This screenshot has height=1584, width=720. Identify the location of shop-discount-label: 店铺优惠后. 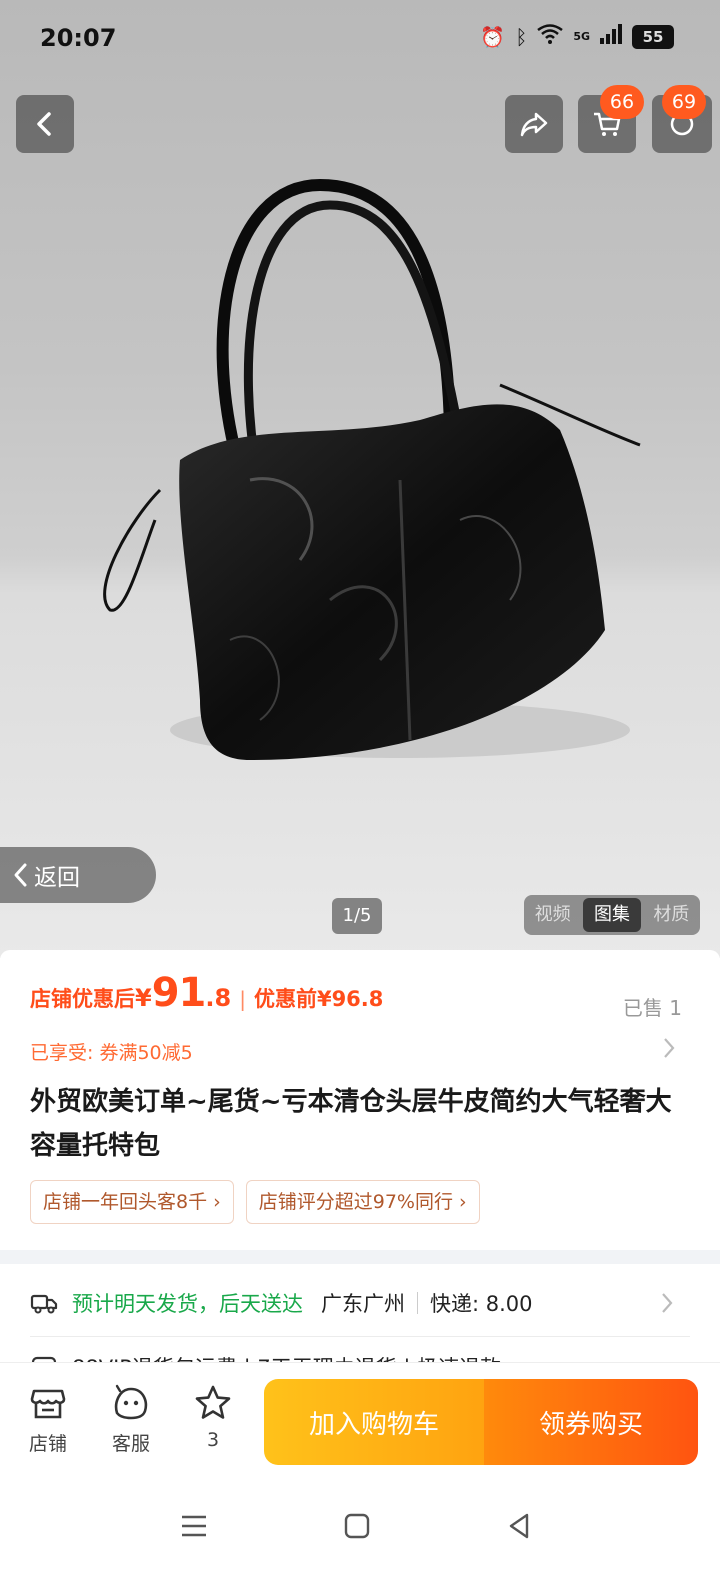
(82, 999).